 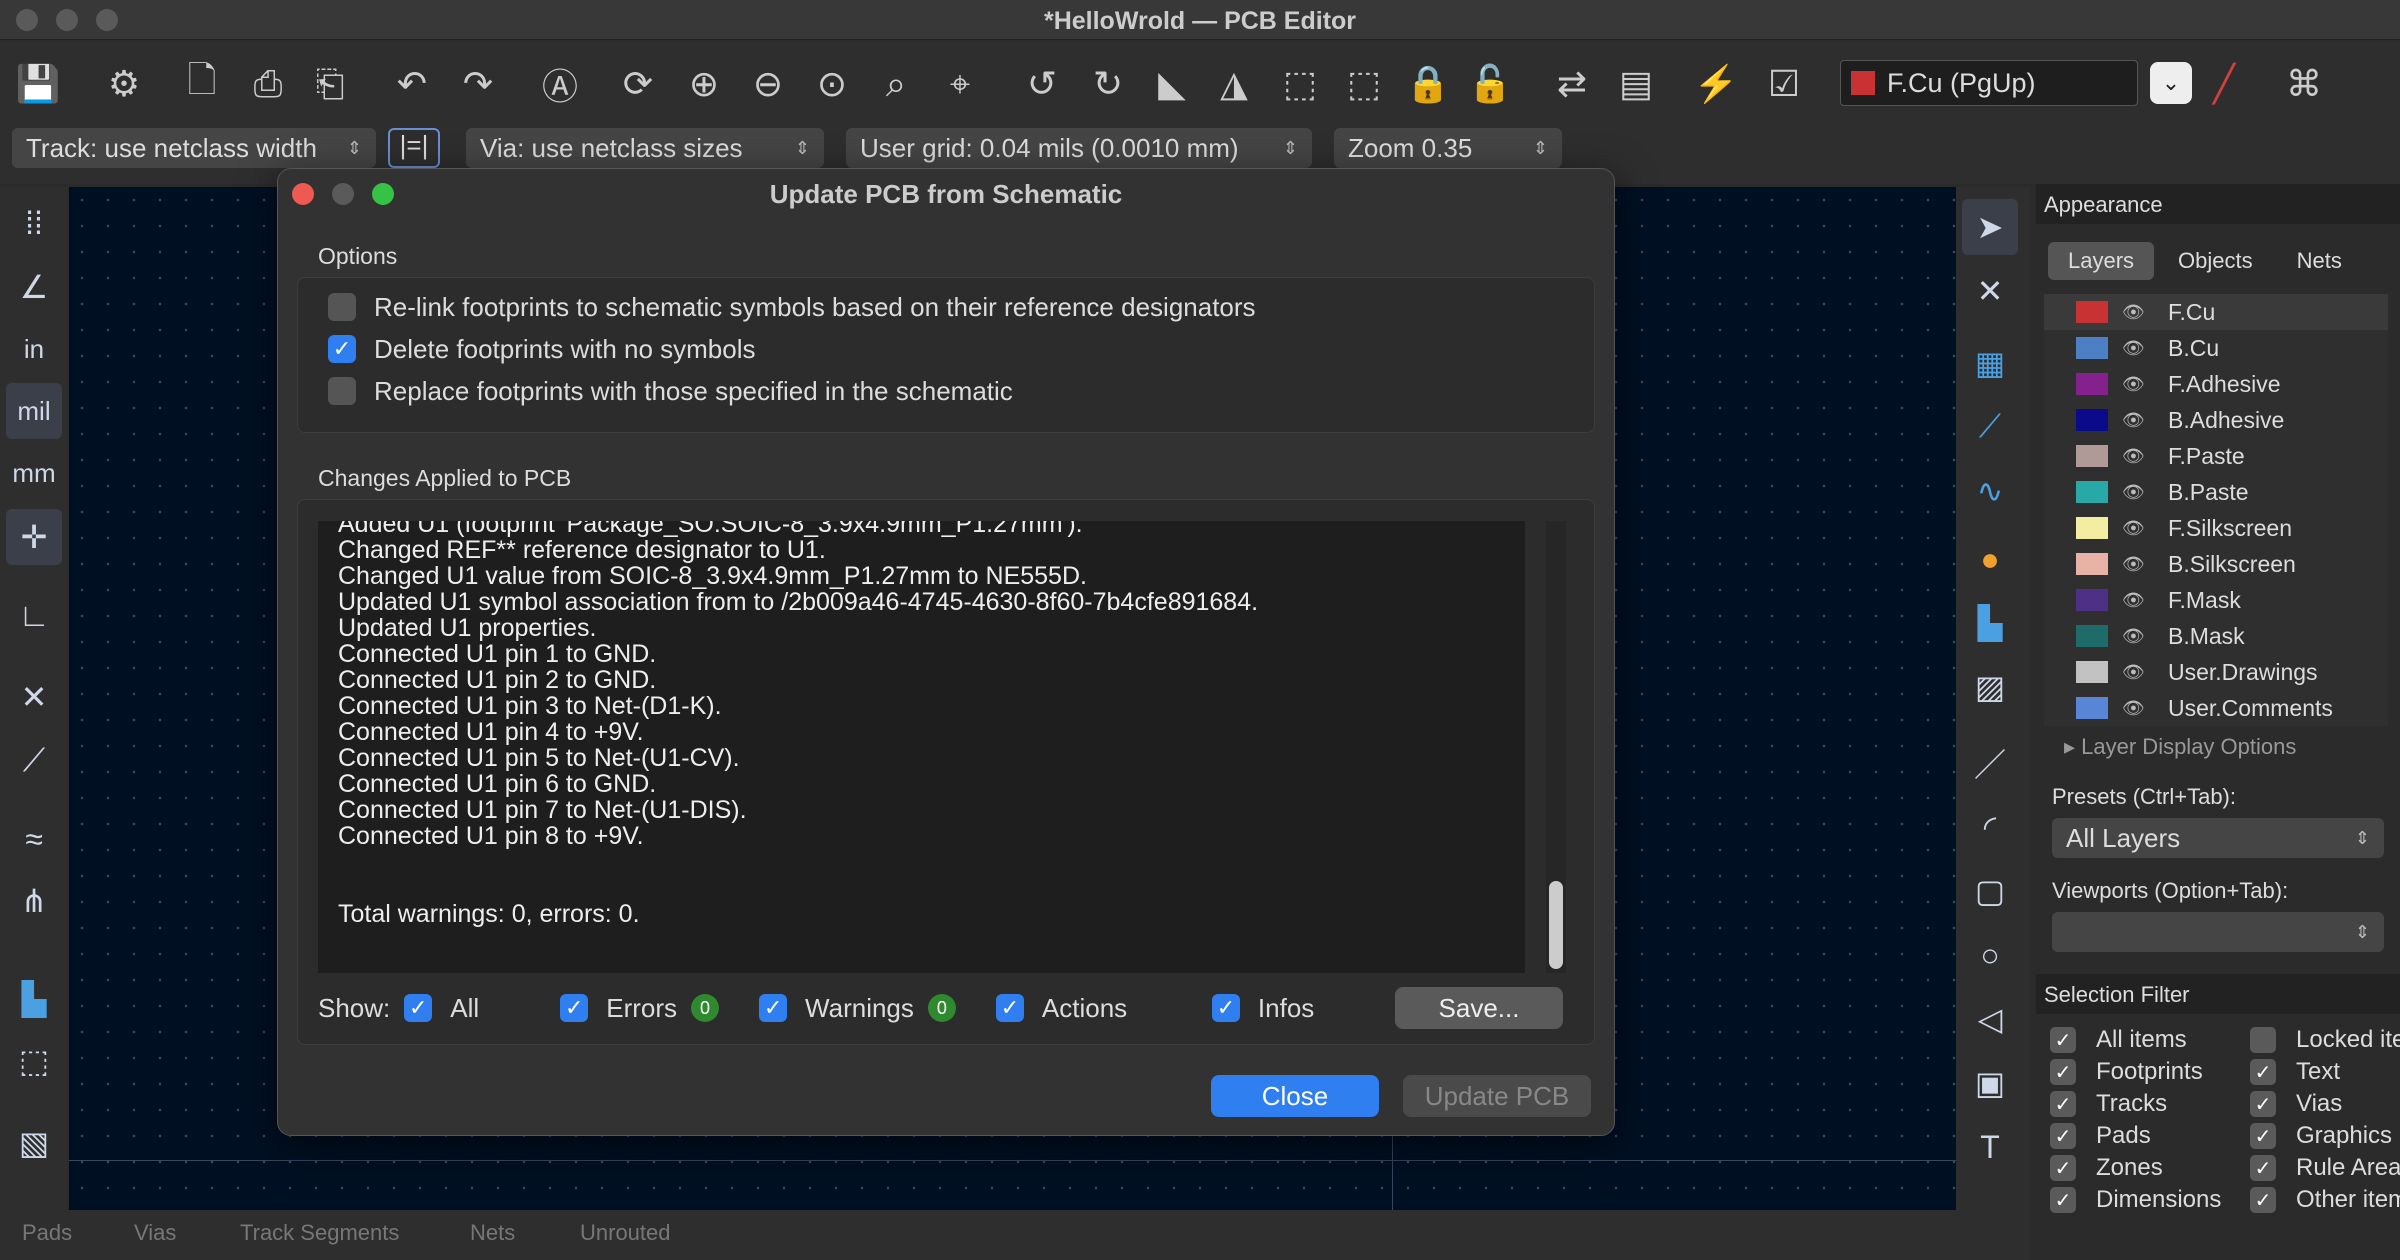 What do you see at coordinates (1497, 1096) in the screenshot?
I see `update-pcb-button: Update PCB` at bounding box center [1497, 1096].